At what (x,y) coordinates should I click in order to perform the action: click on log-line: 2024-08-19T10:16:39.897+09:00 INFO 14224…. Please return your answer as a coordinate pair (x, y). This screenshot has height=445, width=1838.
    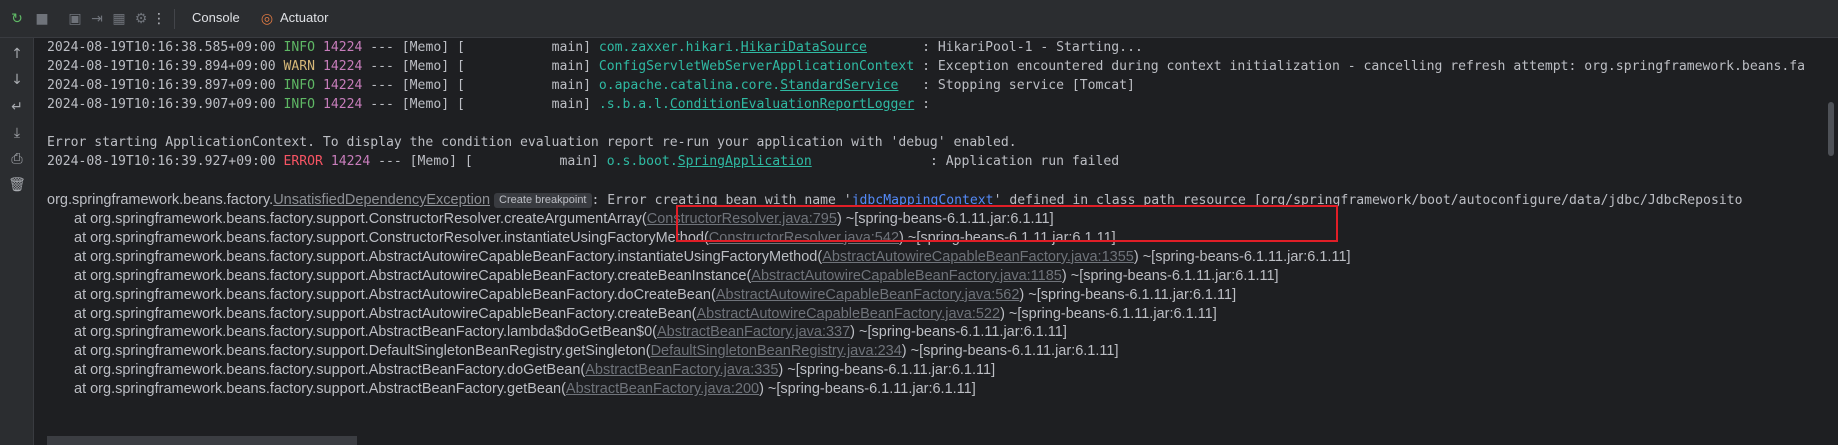
    Looking at the image, I should click on (591, 86).